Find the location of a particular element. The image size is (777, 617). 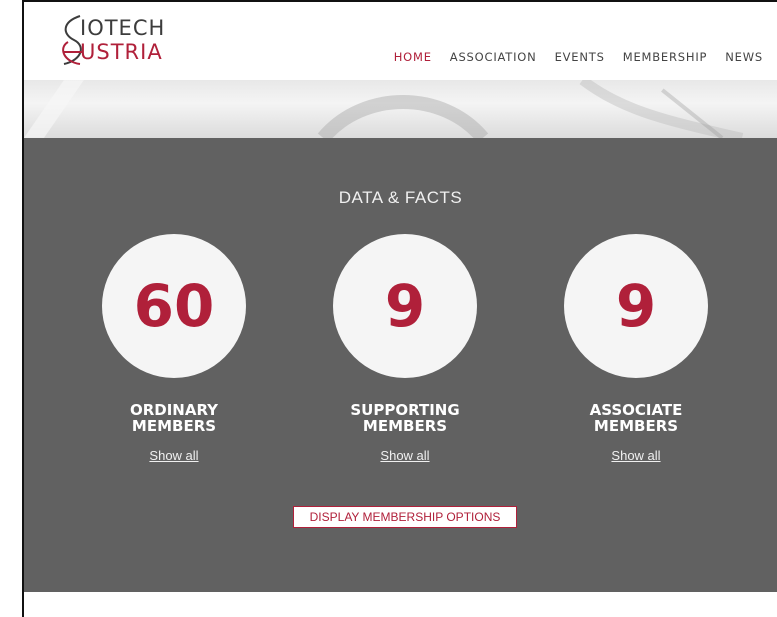

biotech-austria-logo: IOTECH USTRIA is located at coordinates (130, 39).